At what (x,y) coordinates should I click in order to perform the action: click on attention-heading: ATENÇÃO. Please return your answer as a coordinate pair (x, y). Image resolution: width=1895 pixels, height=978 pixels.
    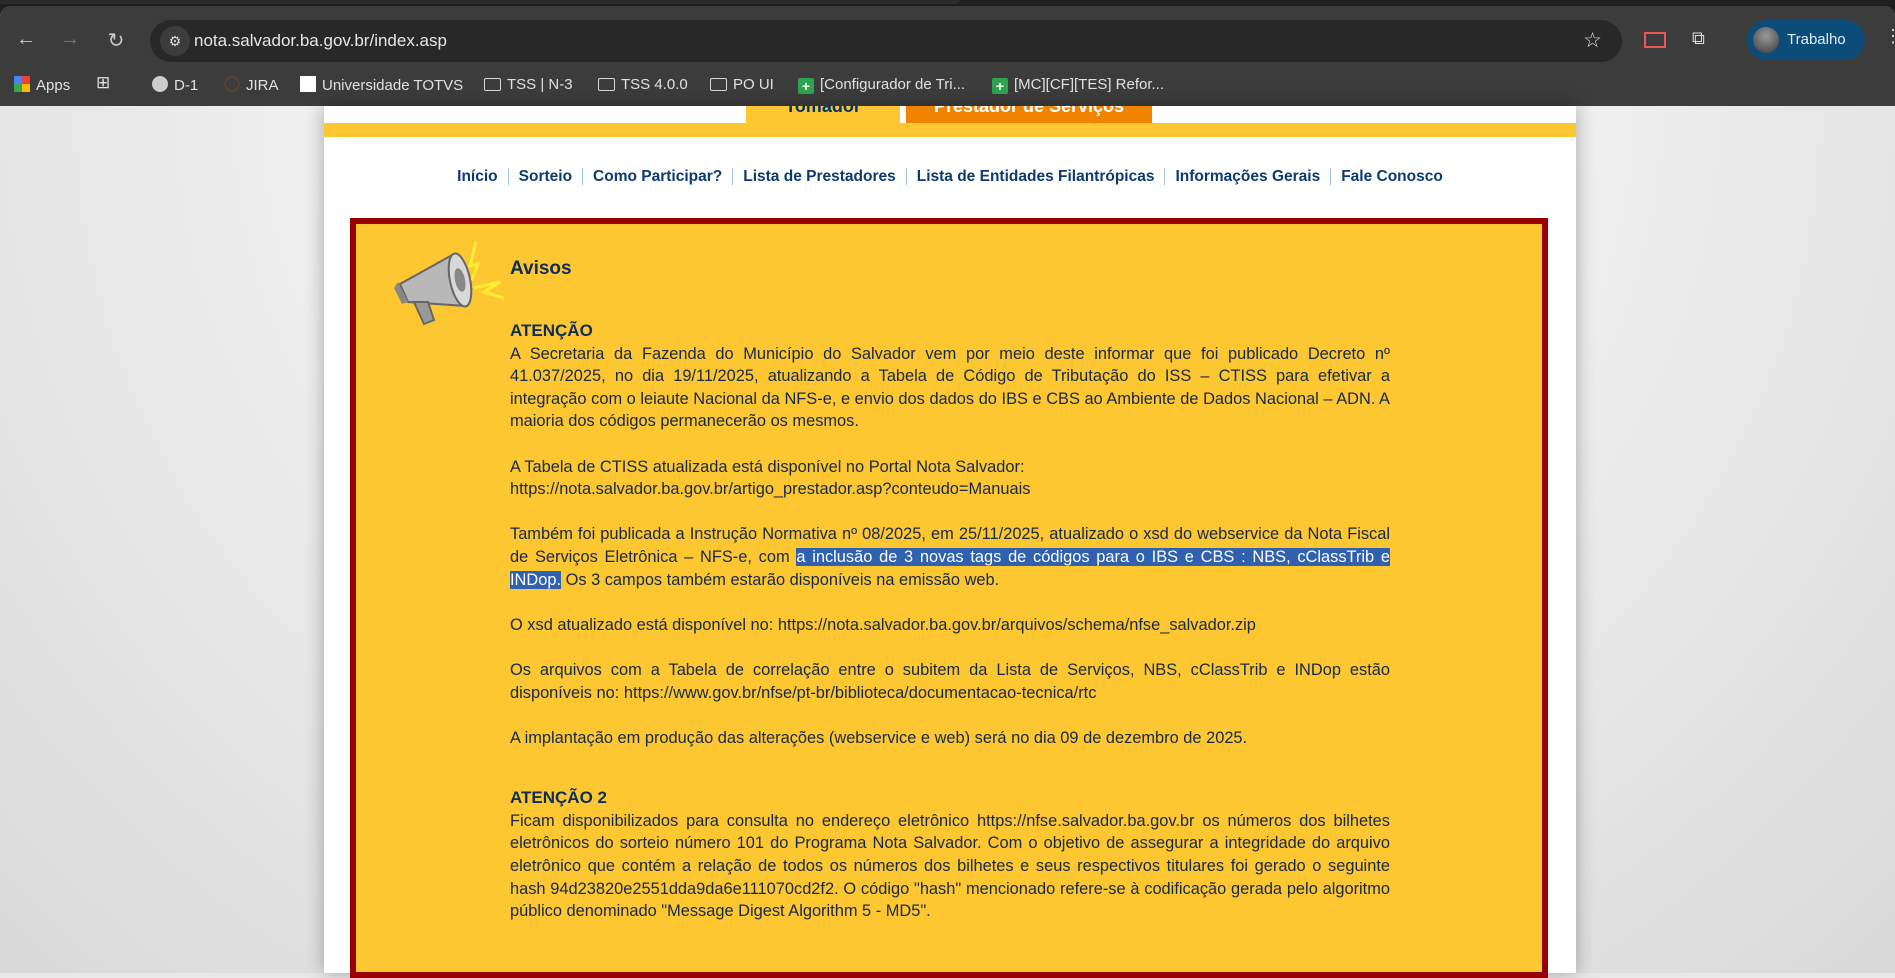
    Looking at the image, I should click on (551, 330).